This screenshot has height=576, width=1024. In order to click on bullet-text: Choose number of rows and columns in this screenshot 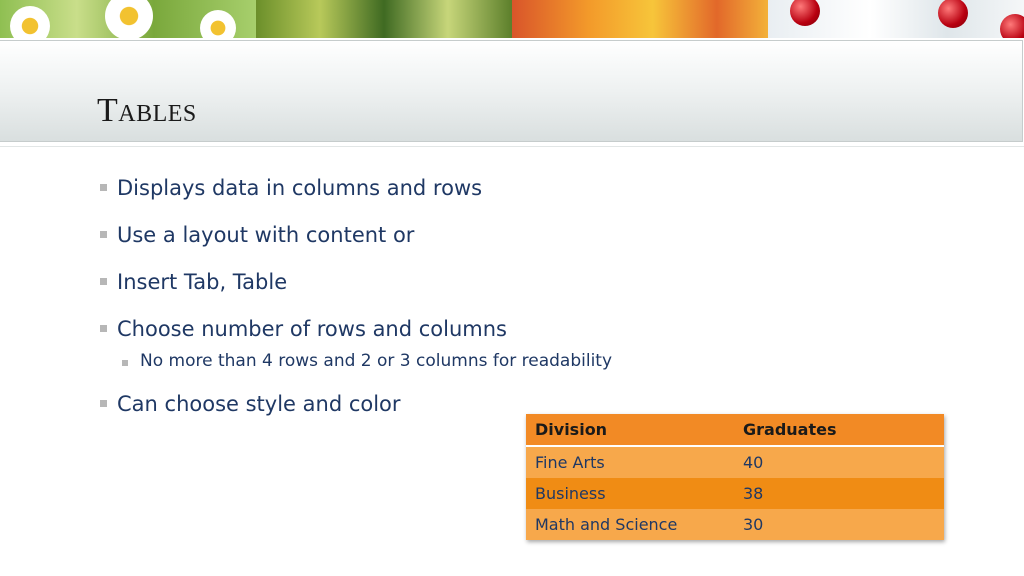, I will do `click(312, 329)`.